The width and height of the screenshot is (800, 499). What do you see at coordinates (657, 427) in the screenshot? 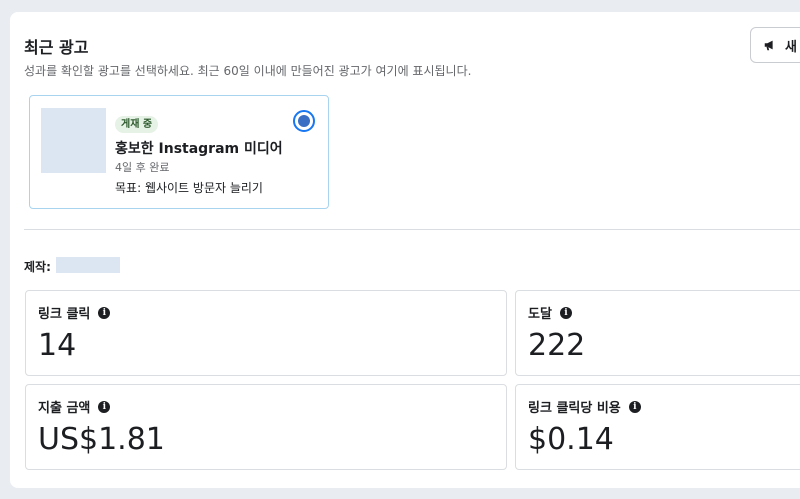
I see `metric-card-cost-per-link-click: 링크 클릭당 비용 i $0.14` at bounding box center [657, 427].